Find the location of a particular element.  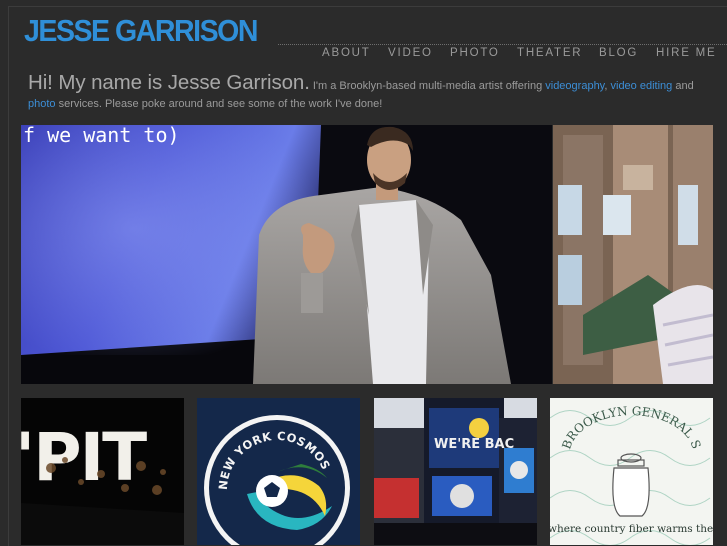

nav-blog: BLOG is located at coordinates (618, 53).